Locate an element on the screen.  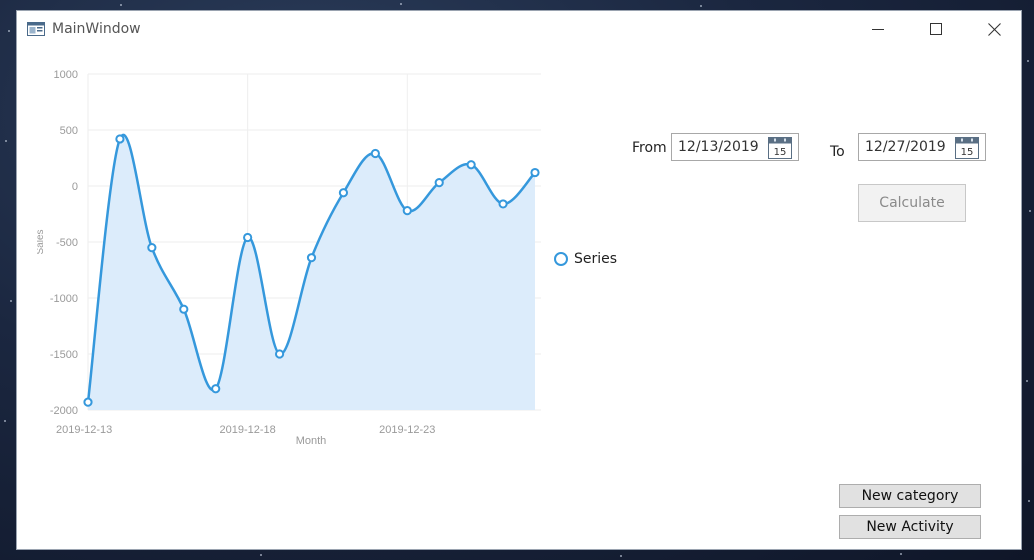
y-tick-label: 500 is located at coordinates (69, 131).